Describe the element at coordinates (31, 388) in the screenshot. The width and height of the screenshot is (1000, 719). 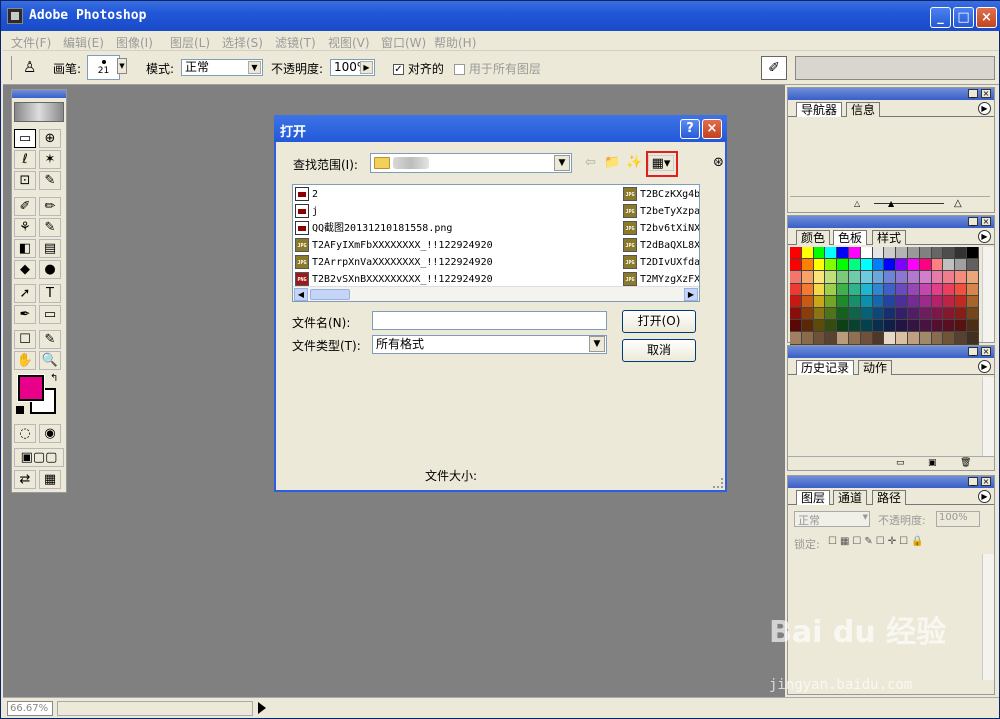
I see `foreground-color-swatch` at that location.